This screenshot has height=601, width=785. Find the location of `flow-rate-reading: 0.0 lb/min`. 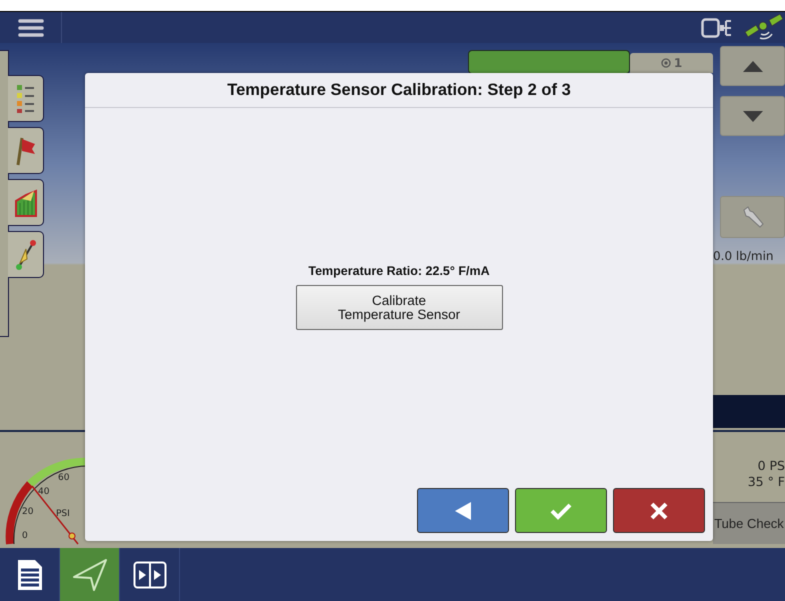

flow-rate-reading: 0.0 lb/min is located at coordinates (744, 256).